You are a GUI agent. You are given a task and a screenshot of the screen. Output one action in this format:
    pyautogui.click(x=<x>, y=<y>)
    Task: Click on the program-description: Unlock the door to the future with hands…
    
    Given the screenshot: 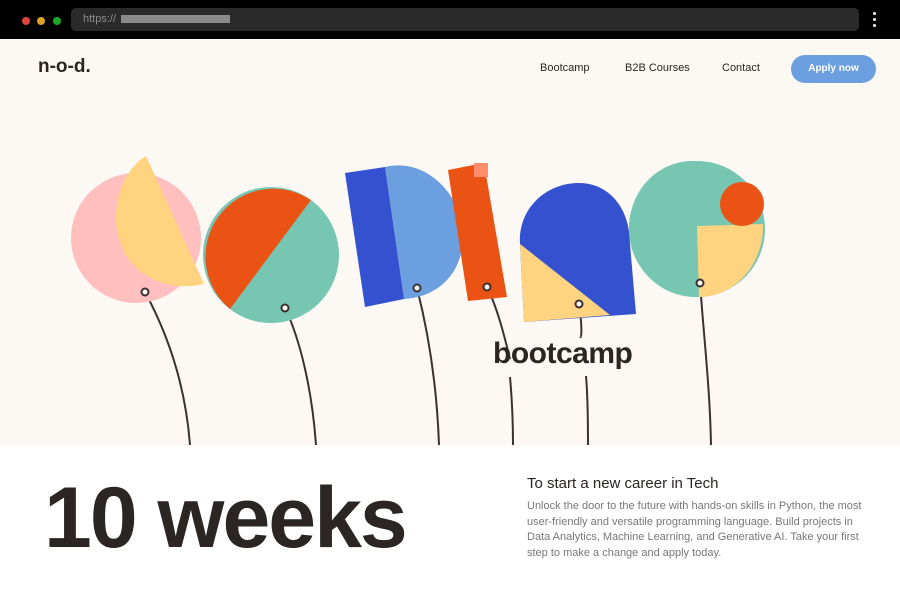 What is the action you would take?
    pyautogui.click(x=694, y=529)
    